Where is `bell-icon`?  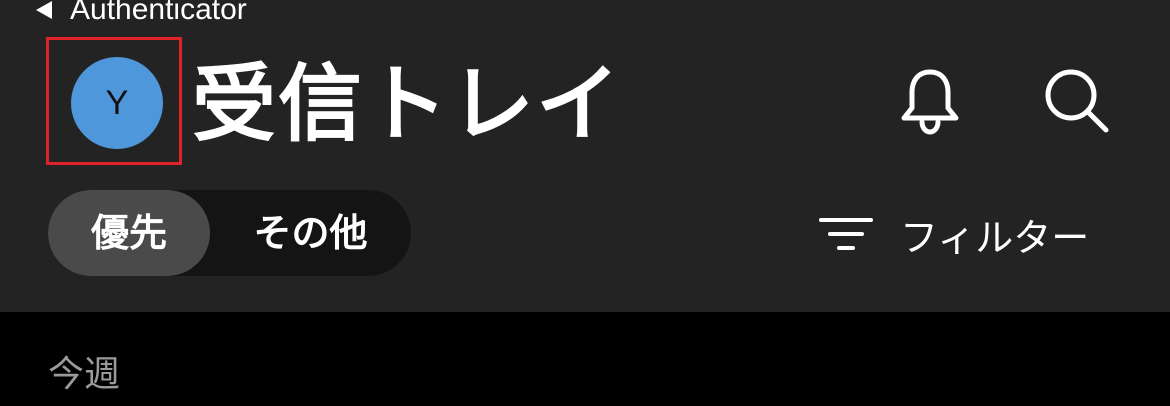
bell-icon is located at coordinates (930, 102).